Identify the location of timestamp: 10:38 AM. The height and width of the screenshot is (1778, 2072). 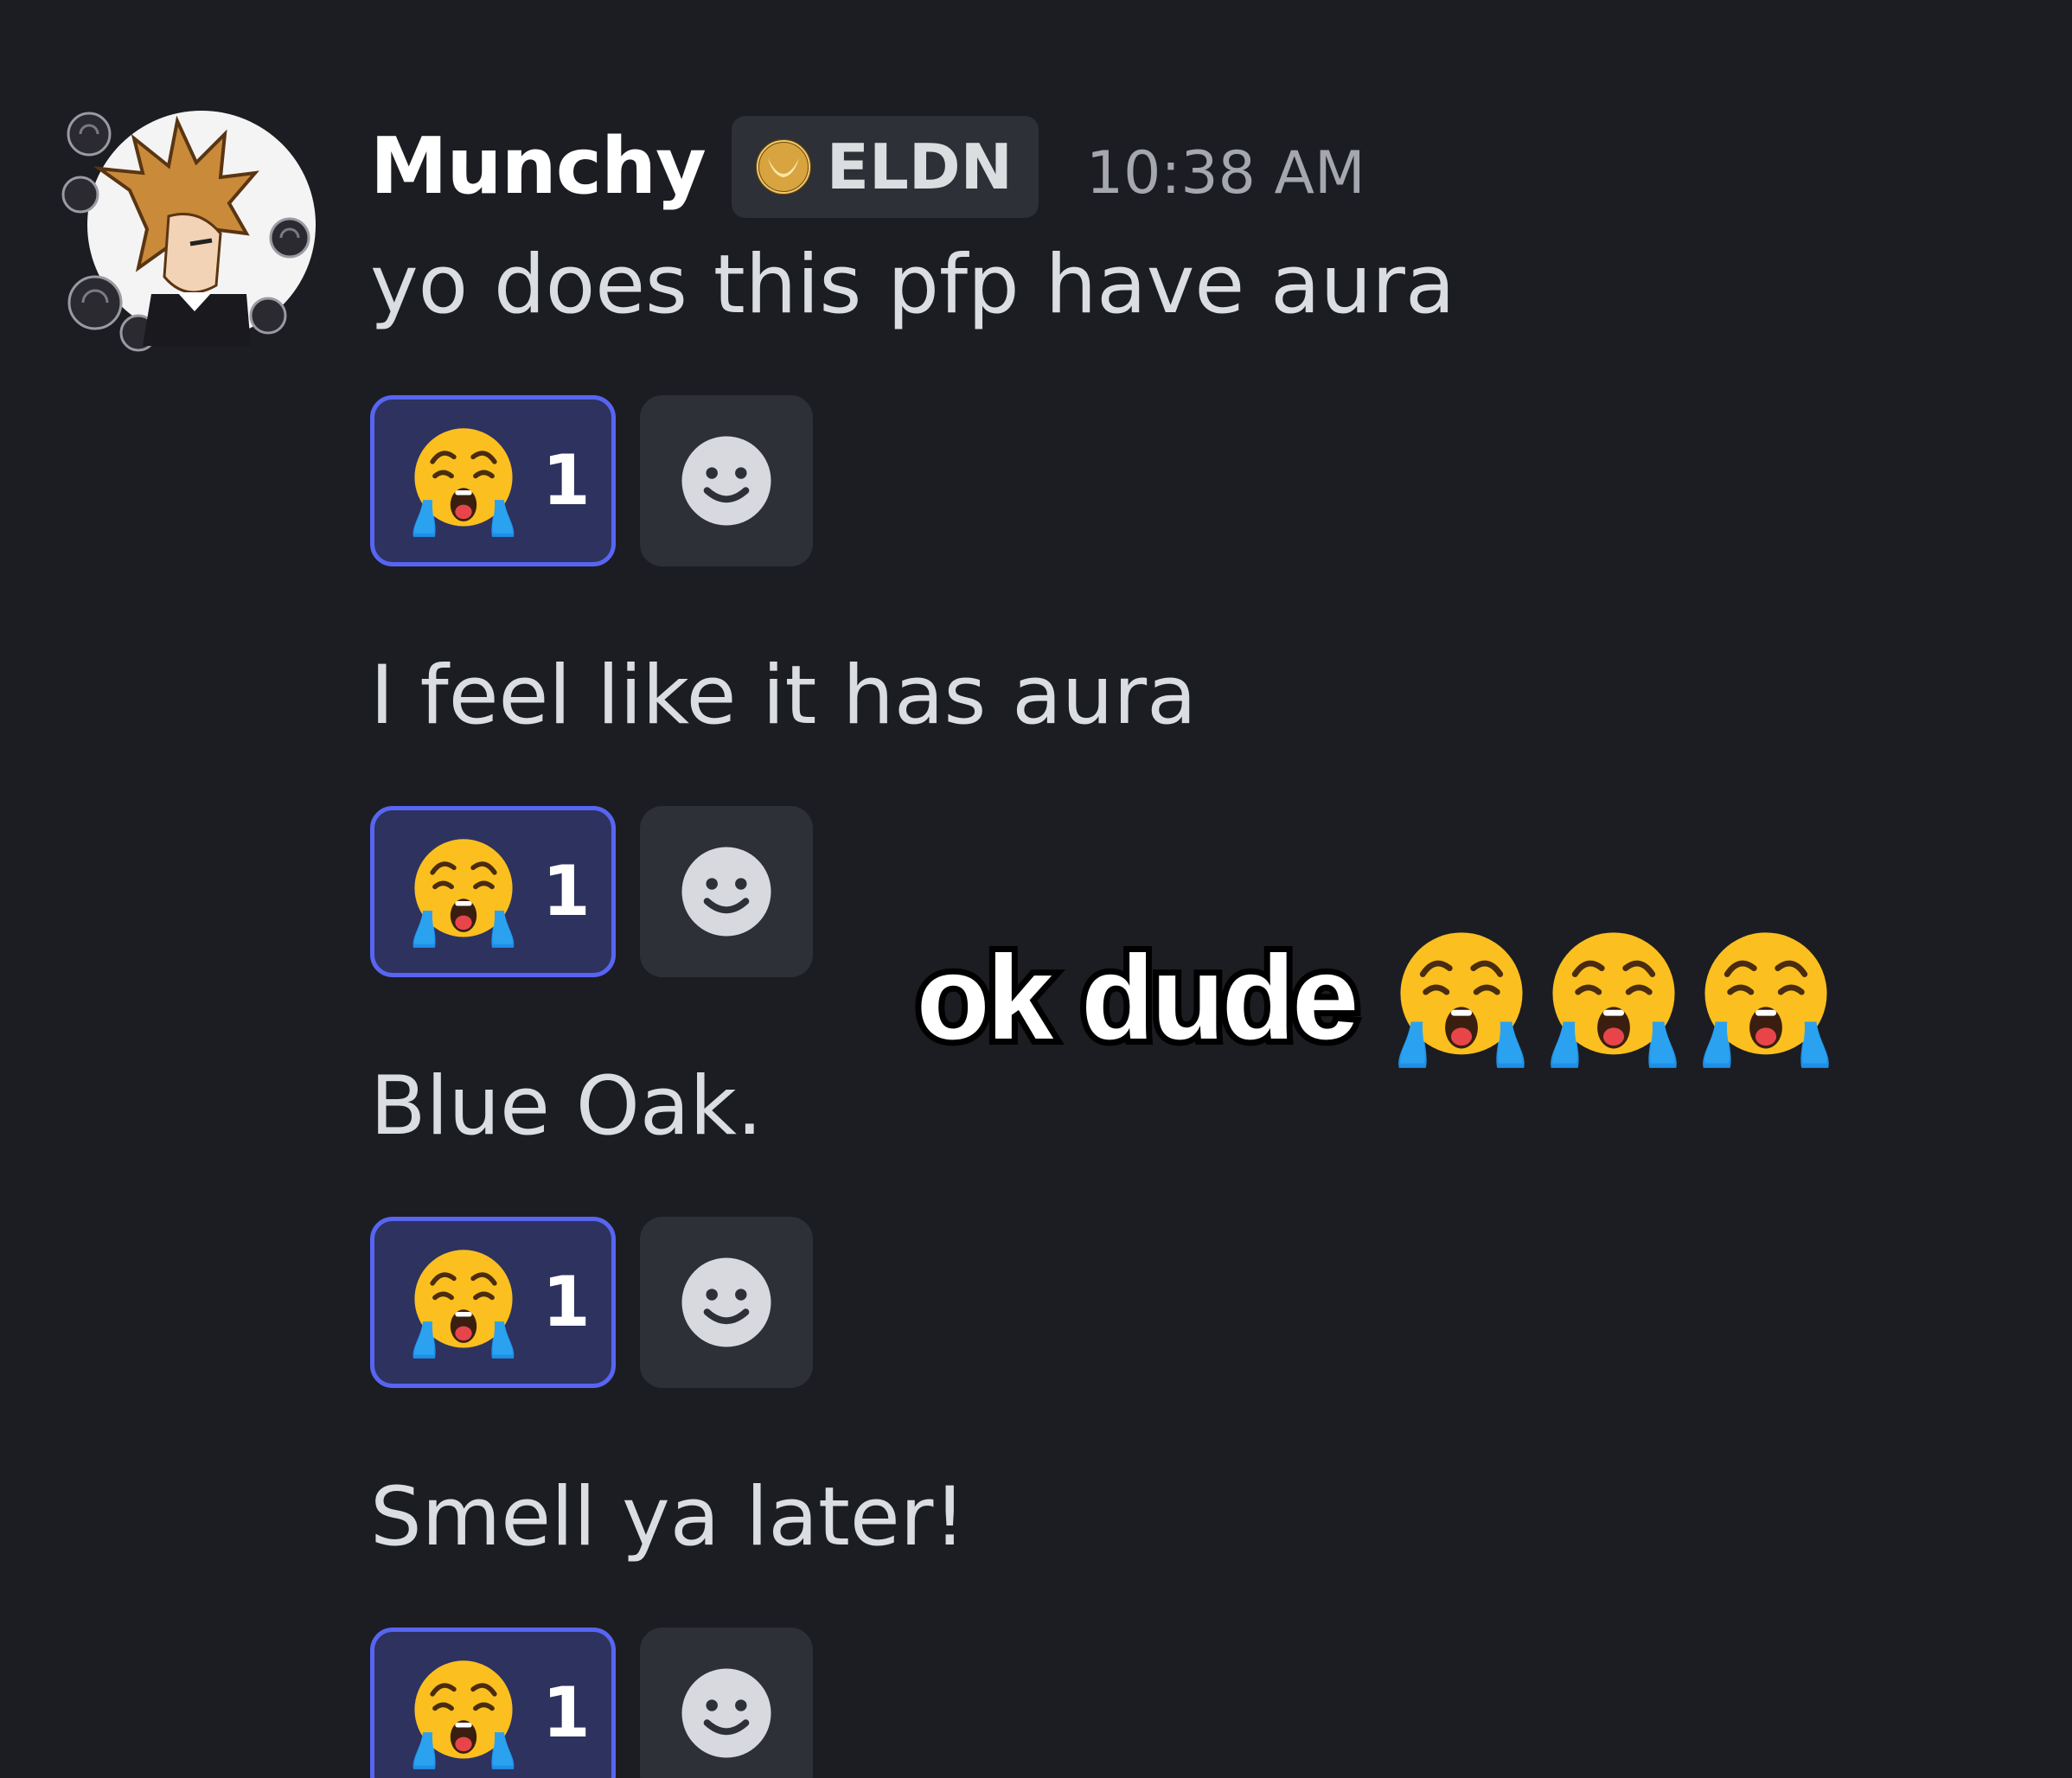
(1225, 173).